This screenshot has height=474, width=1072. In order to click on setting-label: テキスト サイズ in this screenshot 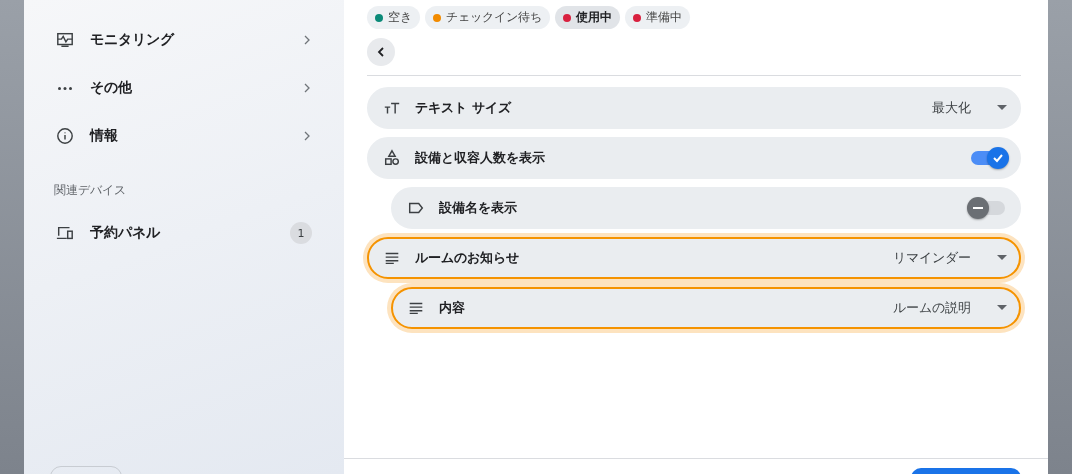, I will do `click(464, 108)`.